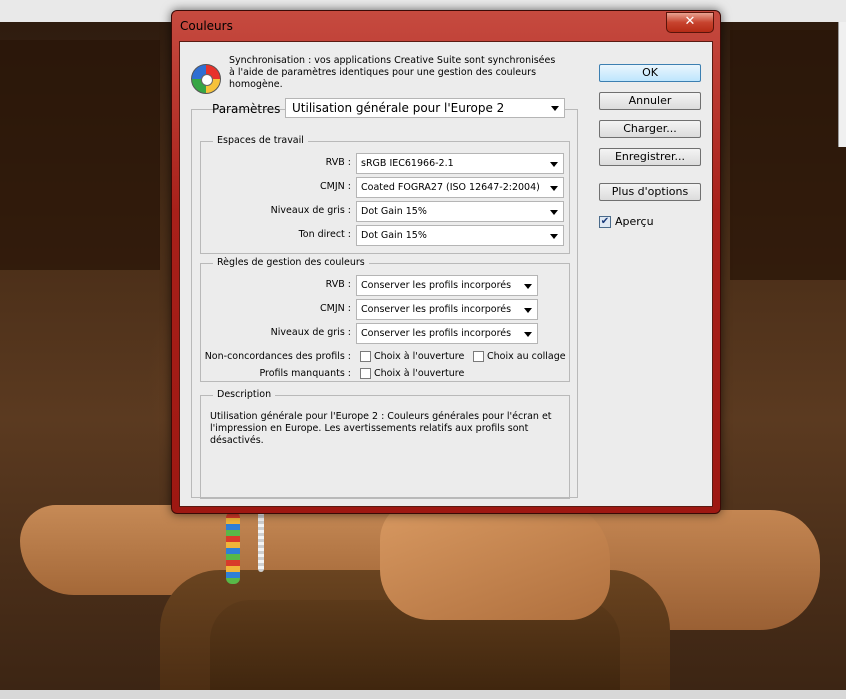 This screenshot has height=699, width=846. What do you see at coordinates (260, 140) in the screenshot?
I see `working-spaces-title: Espaces de travail` at bounding box center [260, 140].